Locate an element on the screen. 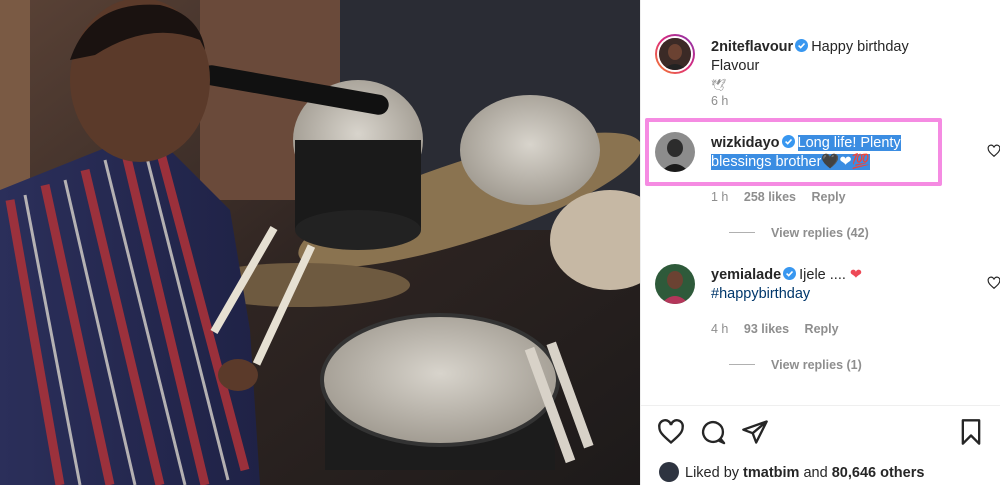 The width and height of the screenshot is (1000, 485). comment-time: 6 h is located at coordinates (720, 101).